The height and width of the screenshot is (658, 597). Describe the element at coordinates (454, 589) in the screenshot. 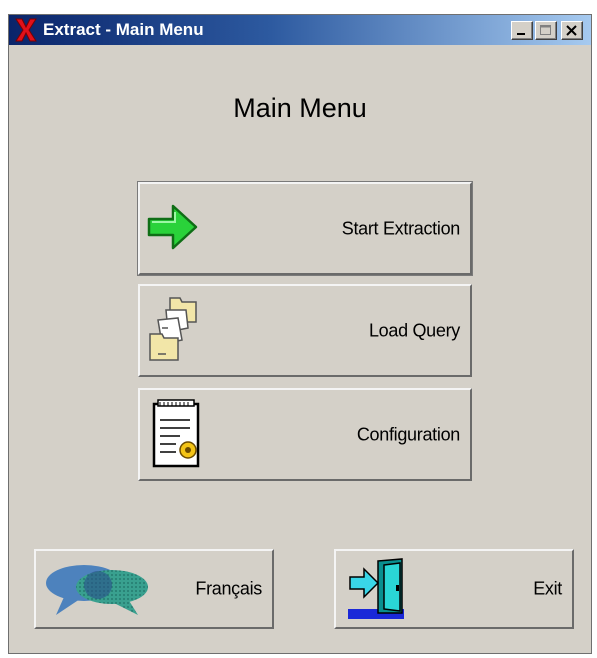

I see `exit-button: Exit` at that location.